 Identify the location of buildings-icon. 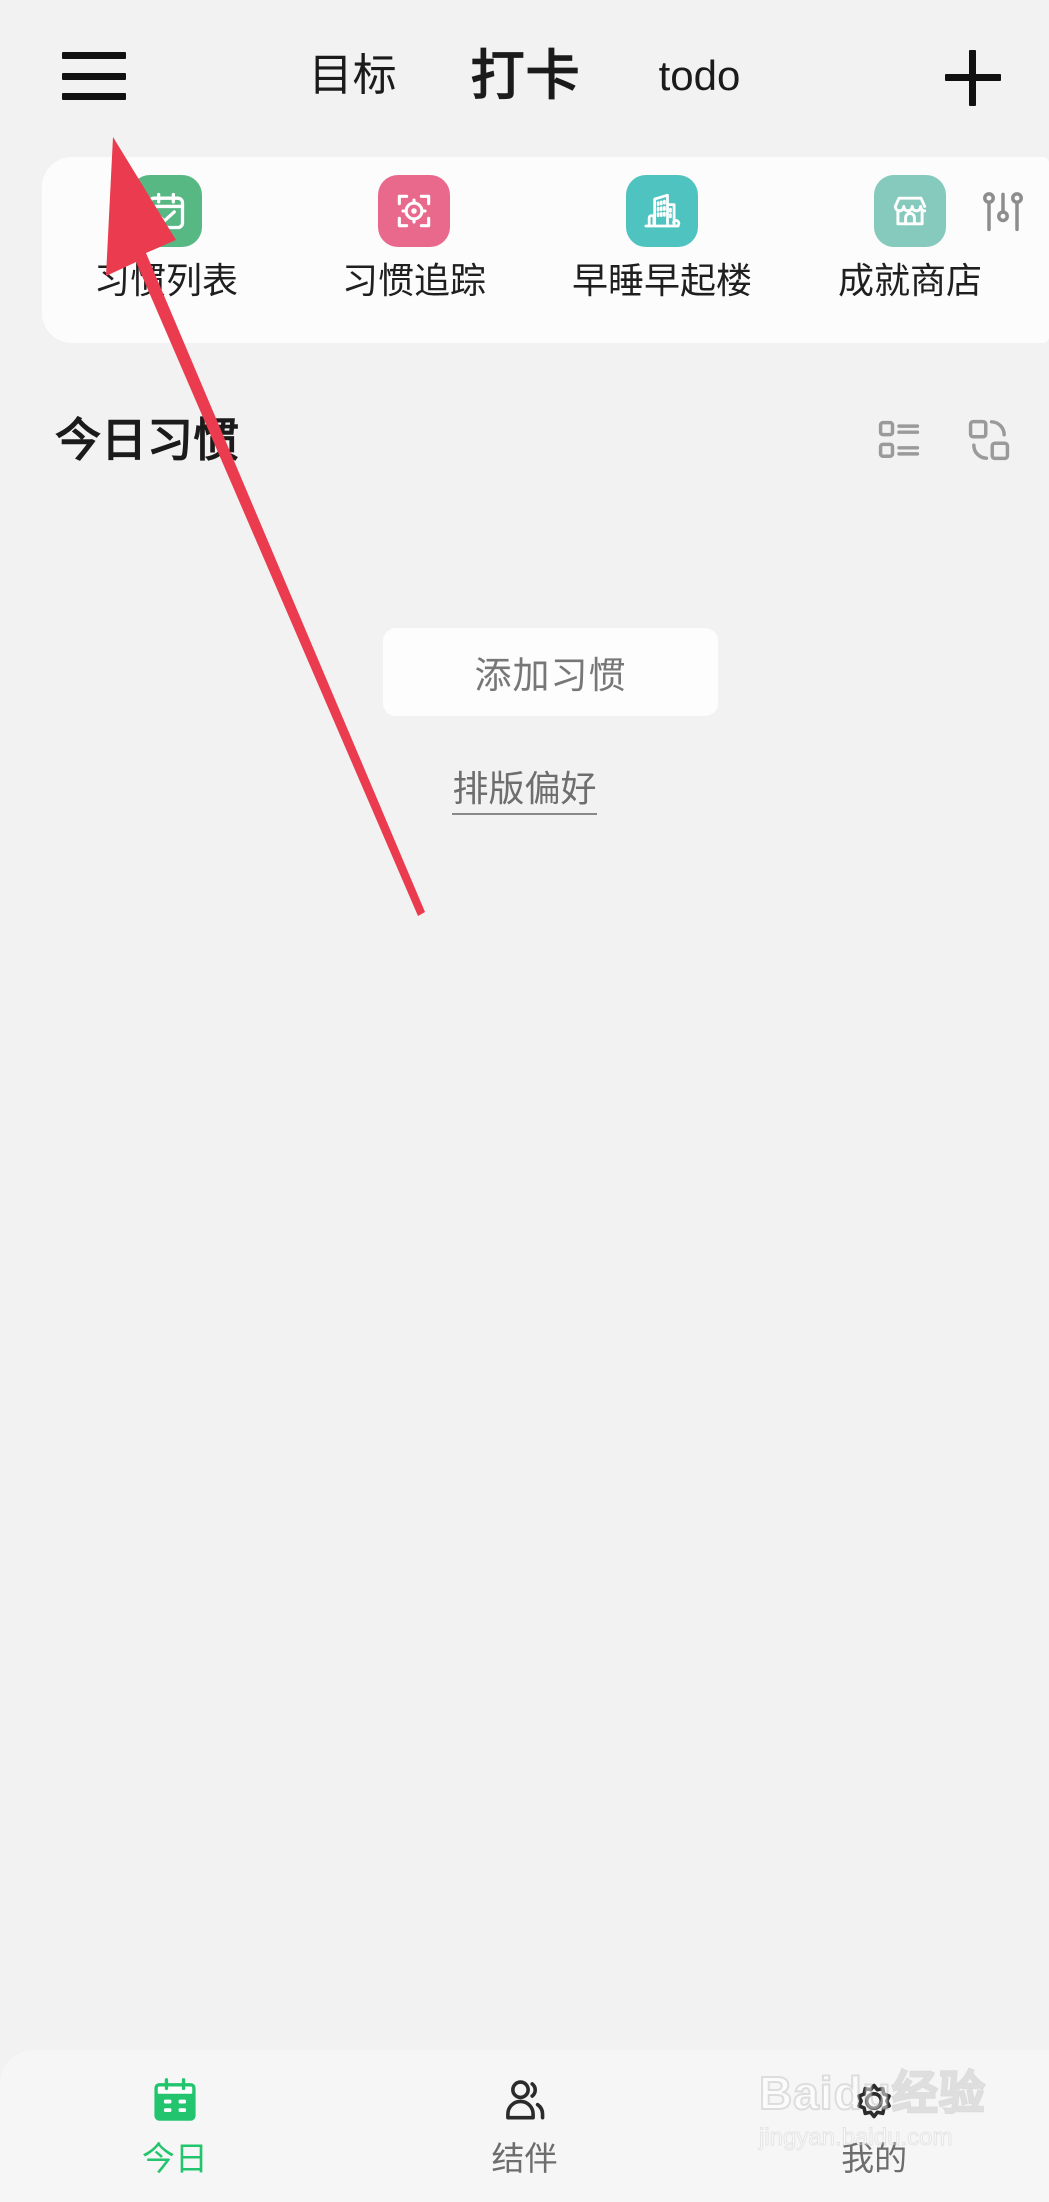
(662, 211).